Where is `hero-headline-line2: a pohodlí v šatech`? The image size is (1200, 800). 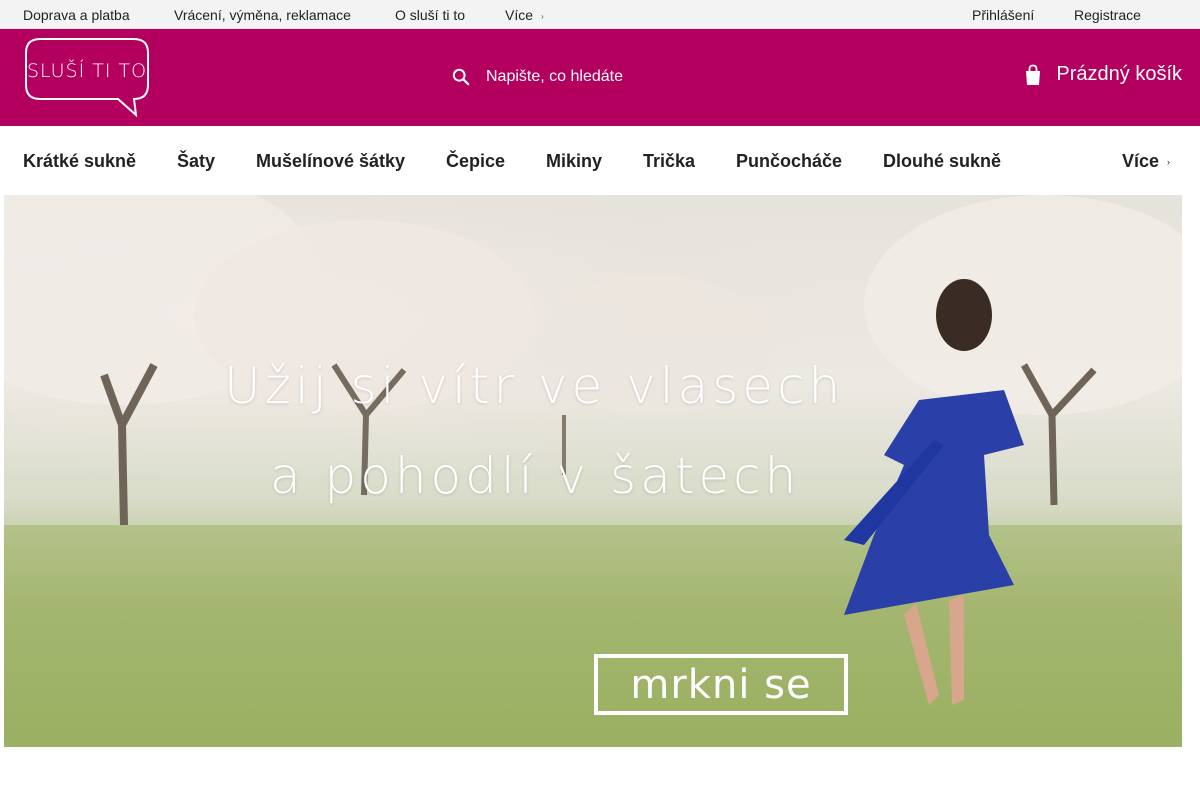 hero-headline-line2: a pohodlí v šatech is located at coordinates (535, 476).